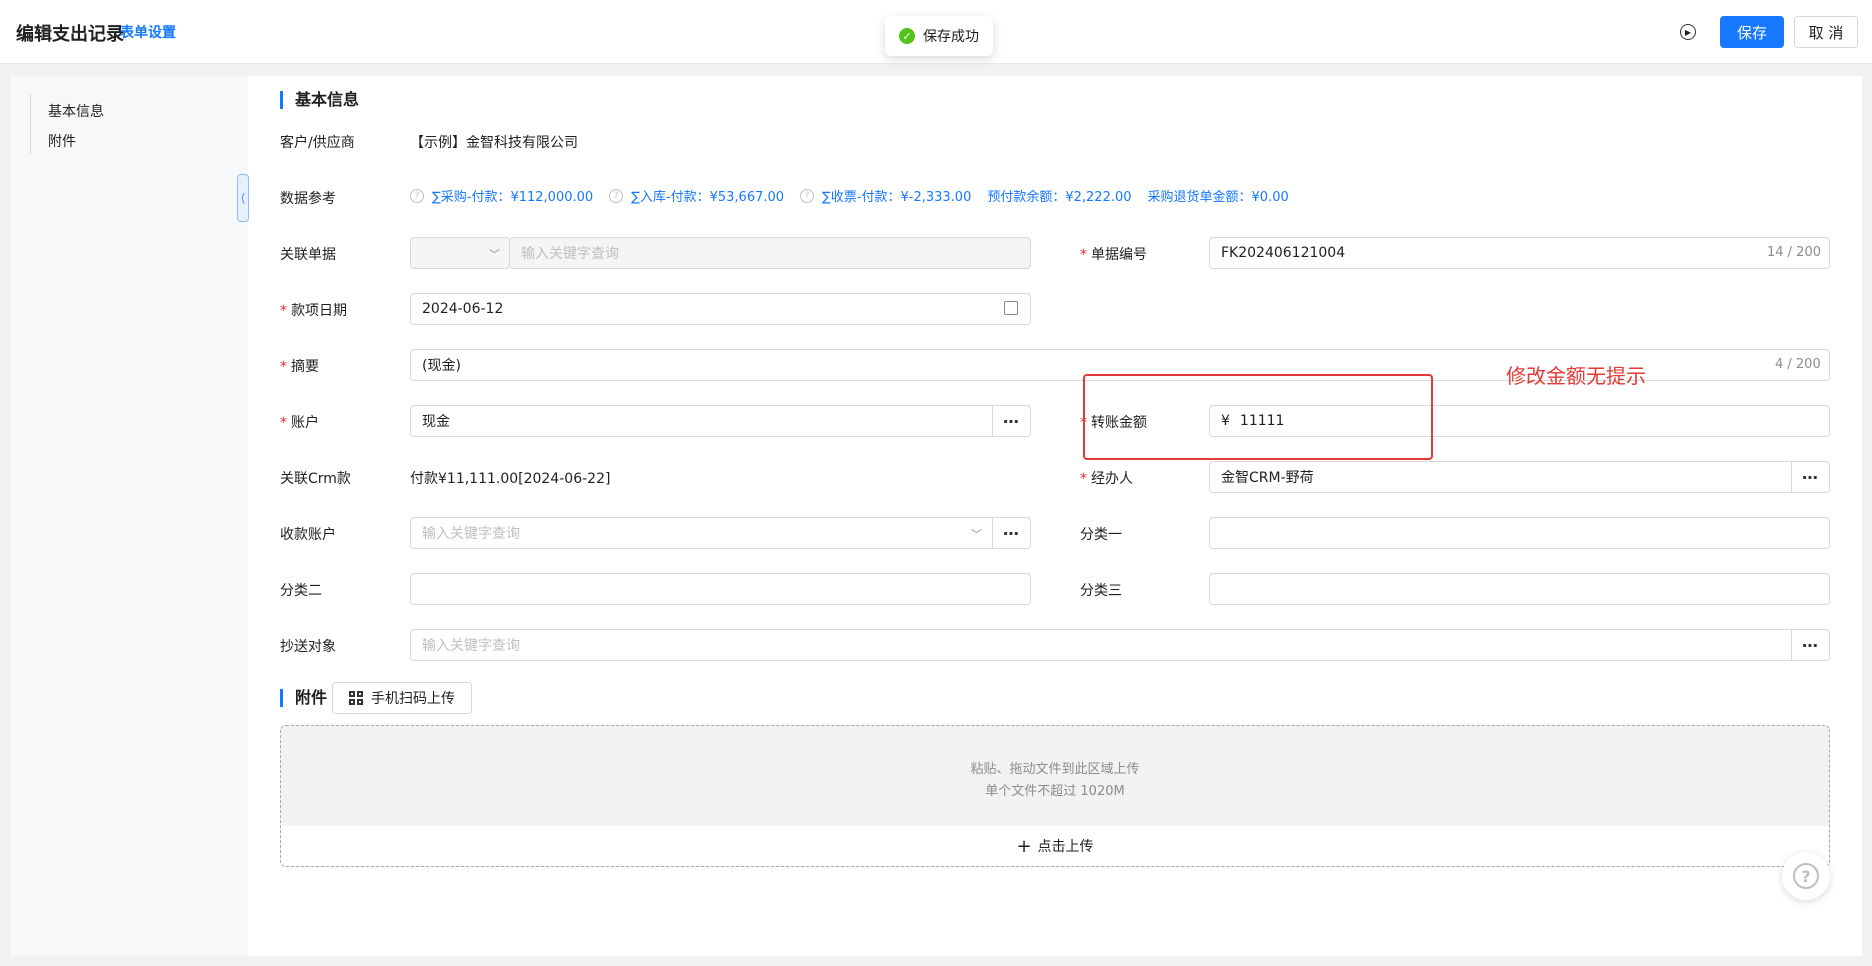 The image size is (1872, 966). I want to click on summary-counter: 4 / 200, so click(1798, 364).